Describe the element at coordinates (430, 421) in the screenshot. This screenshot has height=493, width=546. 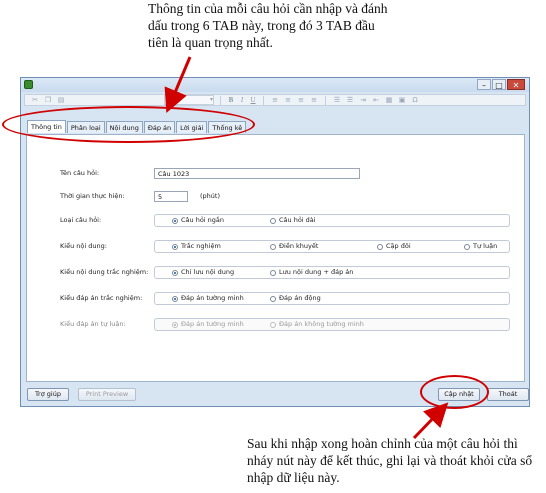
I see `arrow-to-update-button` at that location.